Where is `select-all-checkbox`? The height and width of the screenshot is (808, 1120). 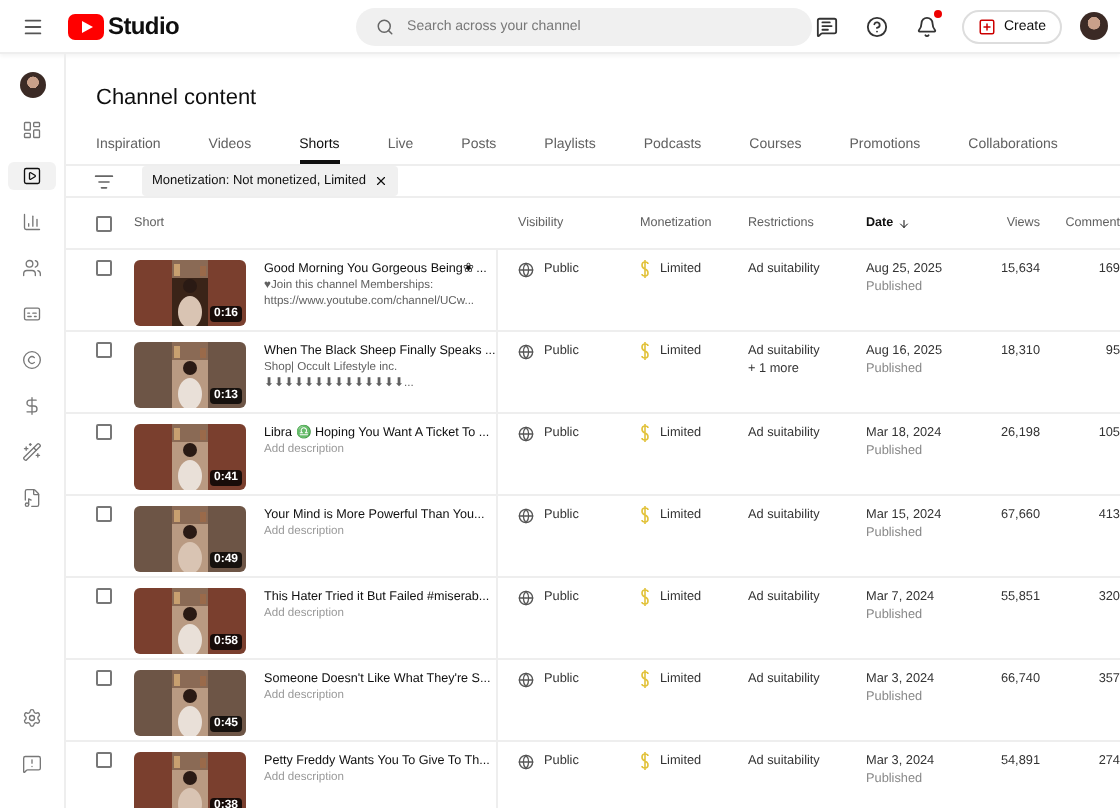 select-all-checkbox is located at coordinates (104, 223).